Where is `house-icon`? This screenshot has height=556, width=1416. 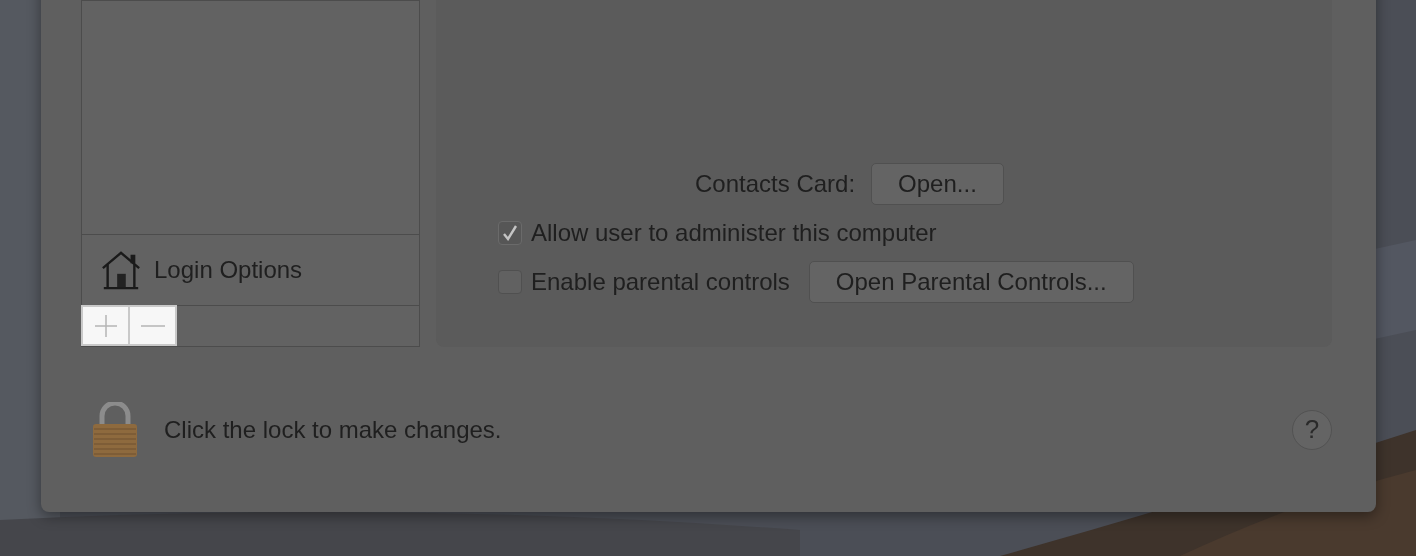 house-icon is located at coordinates (121, 270).